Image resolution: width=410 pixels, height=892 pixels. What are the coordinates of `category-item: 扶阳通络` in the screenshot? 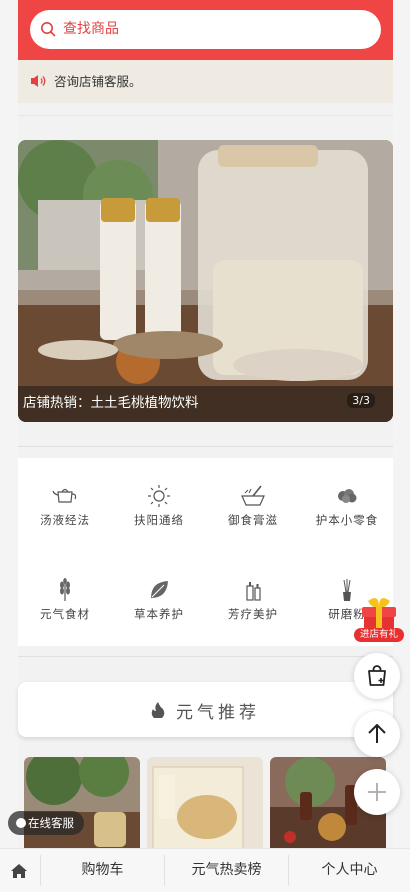 It's located at (159, 514).